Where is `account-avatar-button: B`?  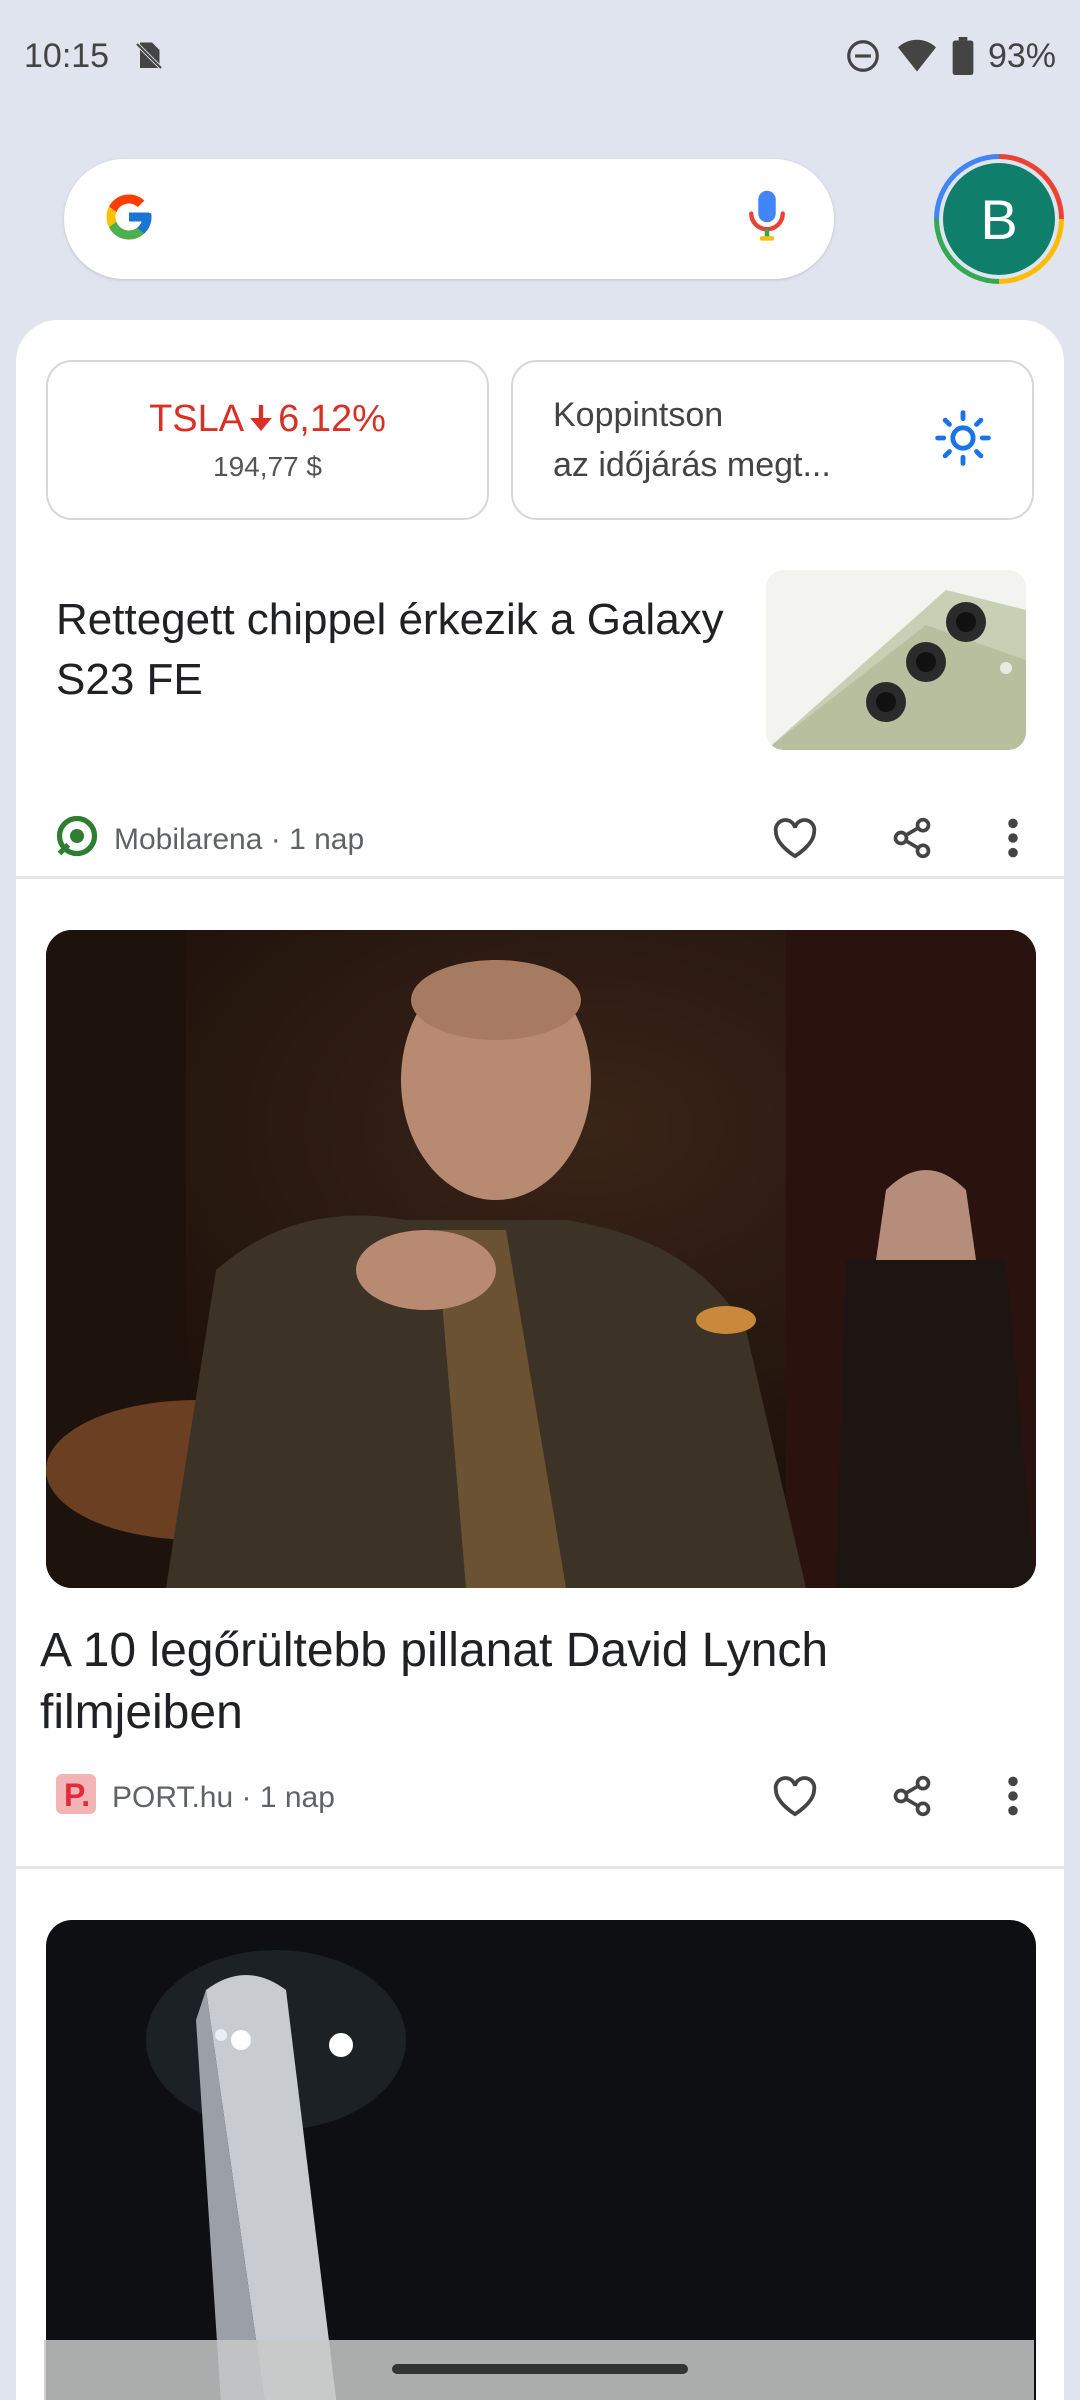
account-avatar-button: B is located at coordinates (999, 219).